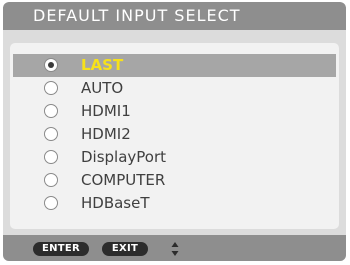  I want to click on exit-key-button: EXIT, so click(125, 249).